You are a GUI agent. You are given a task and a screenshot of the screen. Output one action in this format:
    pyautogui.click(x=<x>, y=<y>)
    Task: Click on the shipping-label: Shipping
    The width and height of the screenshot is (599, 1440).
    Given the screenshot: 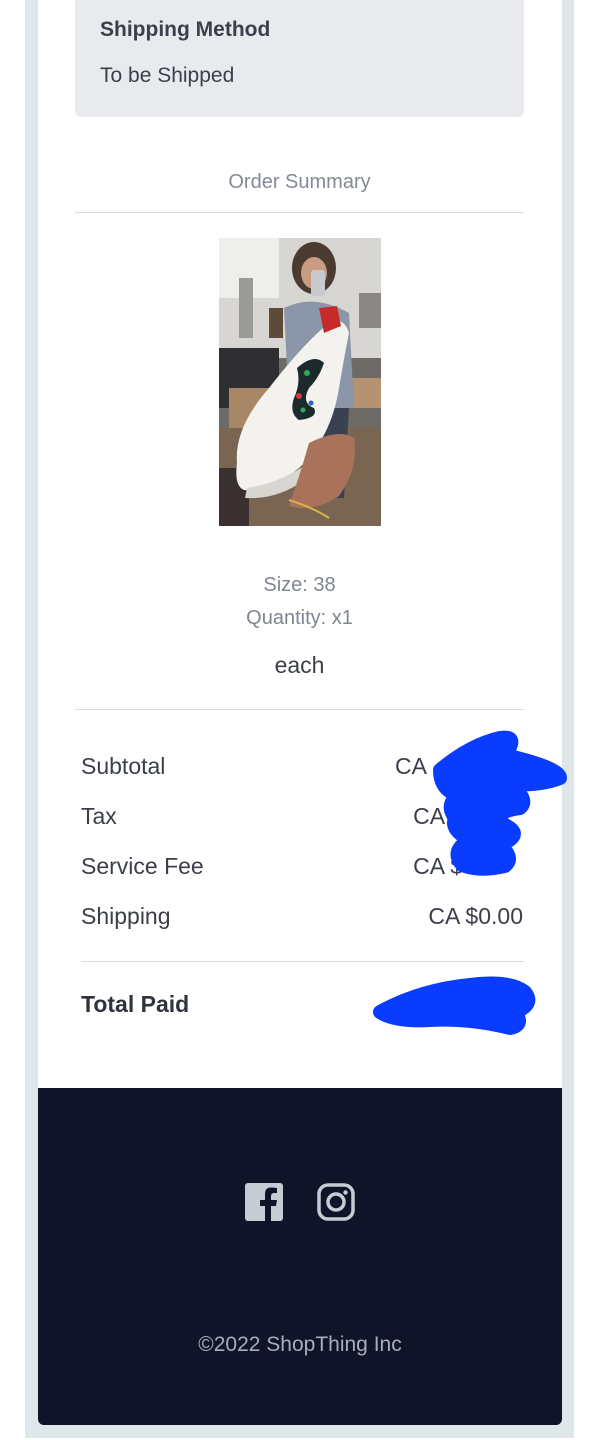 What is the action you would take?
    pyautogui.click(x=126, y=916)
    